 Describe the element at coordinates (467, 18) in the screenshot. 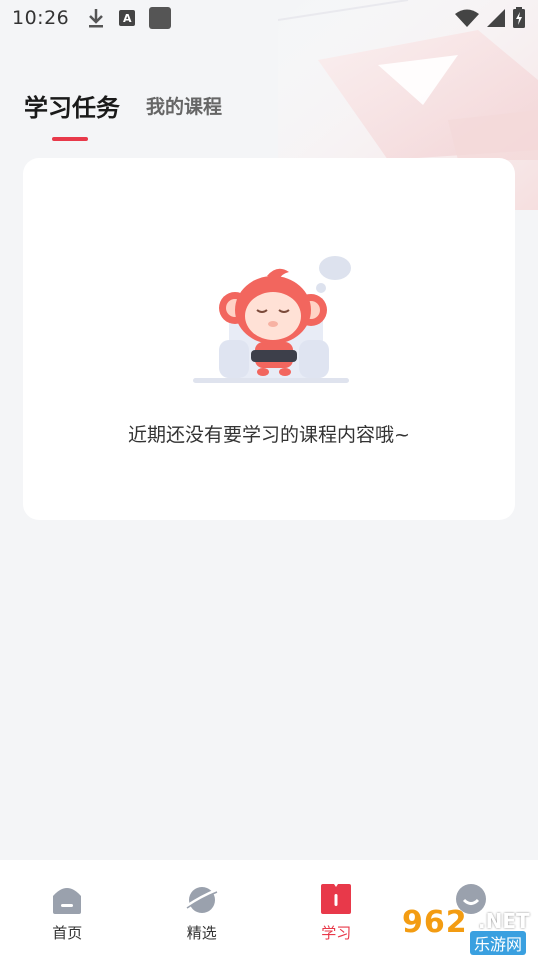

I see `wifi-icon` at that location.